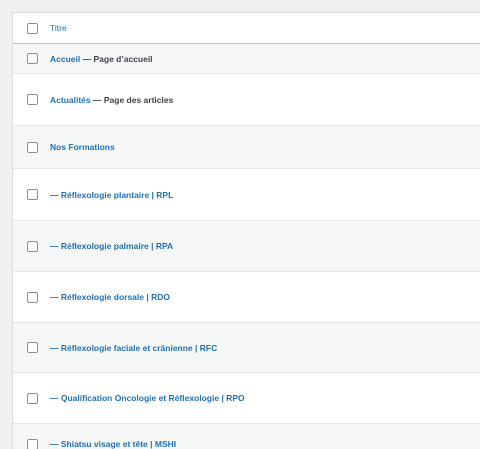  Describe the element at coordinates (58, 28) in the screenshot. I see `title-column-header: Titre` at that location.